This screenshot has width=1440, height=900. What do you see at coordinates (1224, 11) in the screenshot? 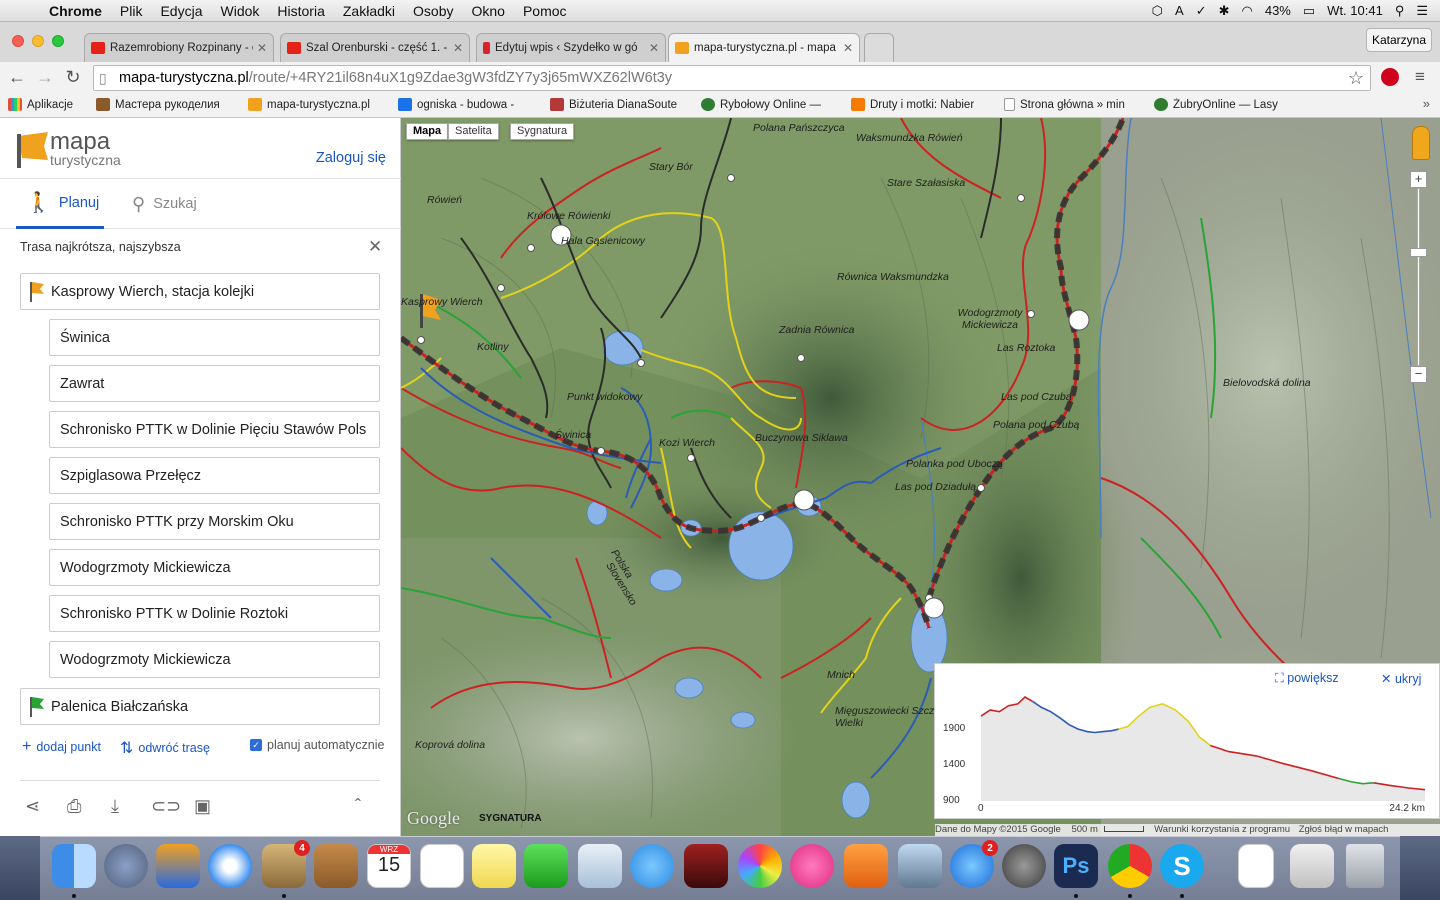
I see `bluetooth-icon: ✱` at bounding box center [1224, 11].